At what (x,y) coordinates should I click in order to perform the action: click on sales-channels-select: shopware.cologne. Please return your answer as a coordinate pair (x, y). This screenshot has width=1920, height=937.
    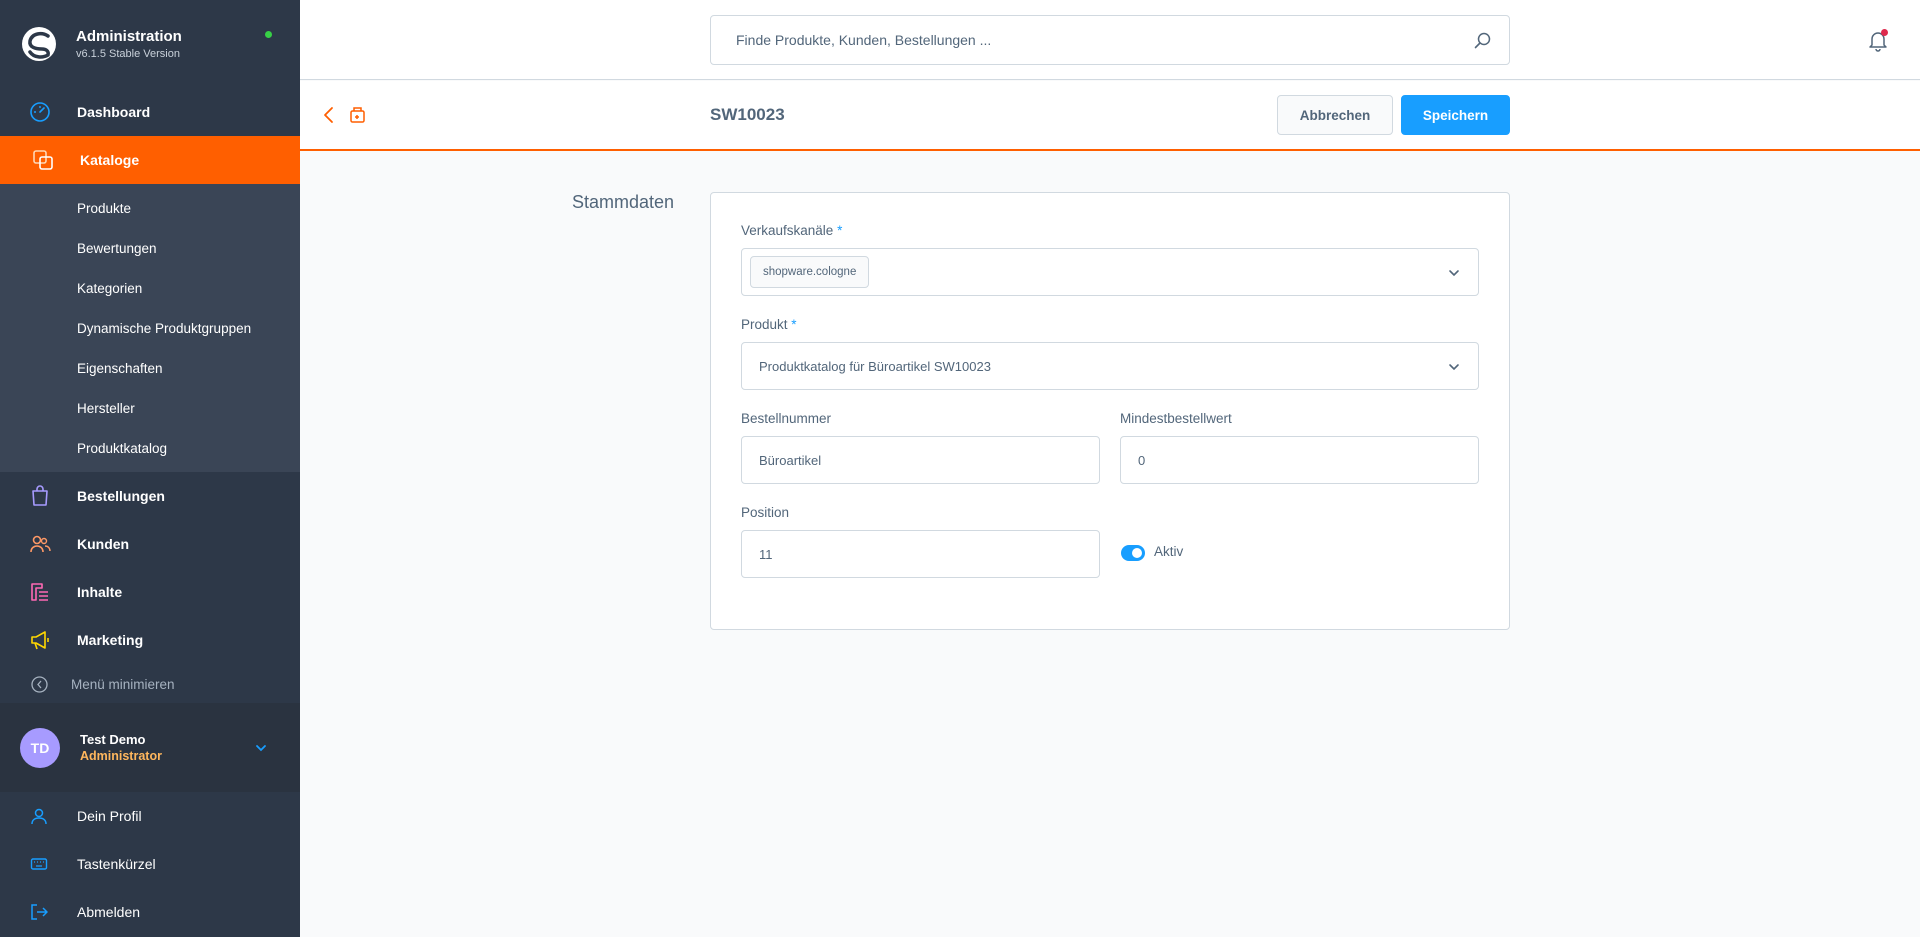
    Looking at the image, I should click on (1110, 272).